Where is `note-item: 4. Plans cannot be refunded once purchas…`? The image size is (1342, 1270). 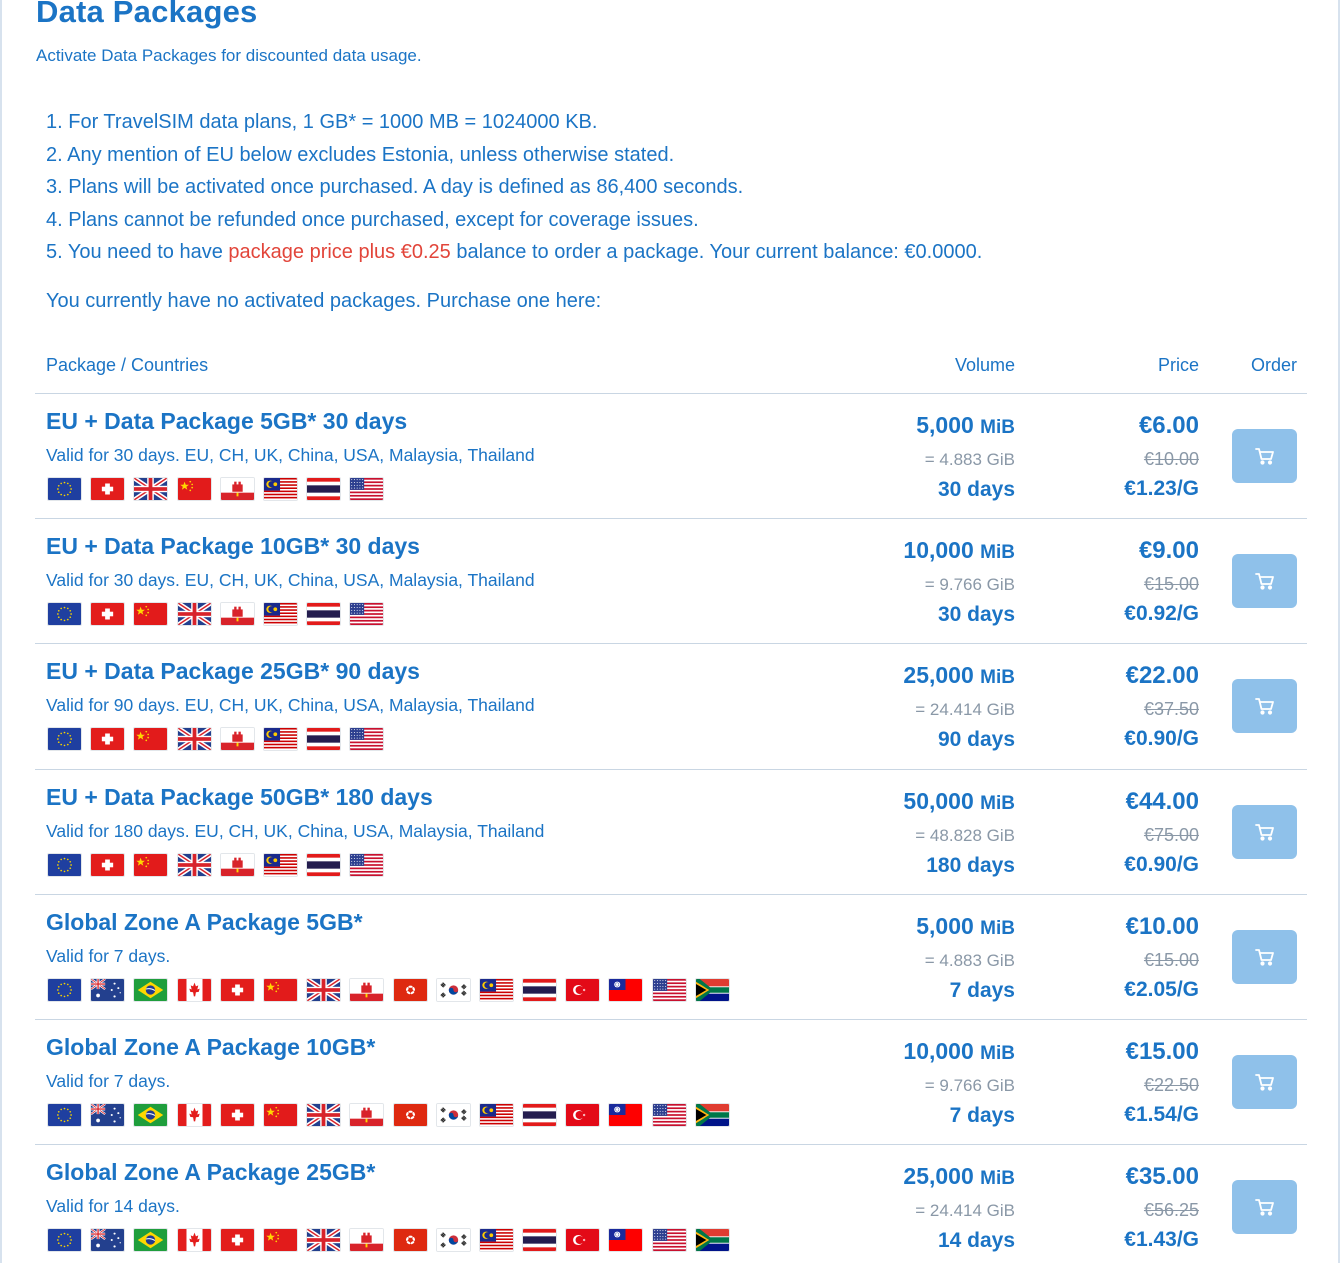
note-item: 4. Plans cannot be refunded once purchas… is located at coordinates (372, 219).